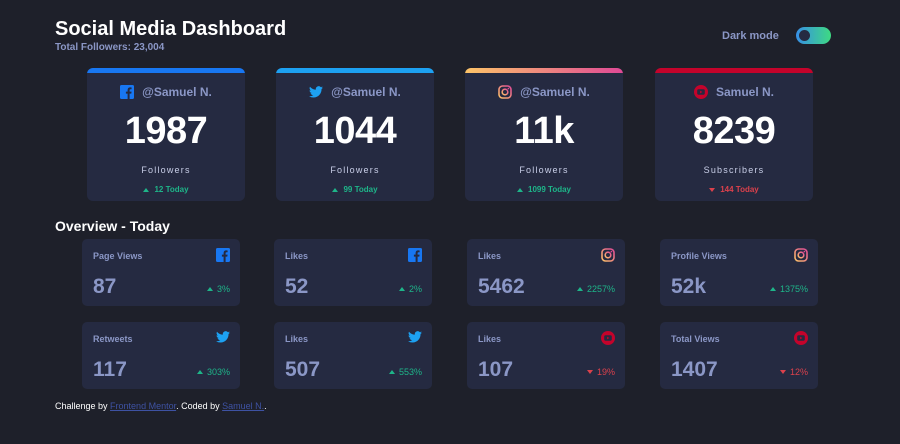 The height and width of the screenshot is (444, 900). What do you see at coordinates (605, 372) in the screenshot?
I see `overview-change-text: 19%` at bounding box center [605, 372].